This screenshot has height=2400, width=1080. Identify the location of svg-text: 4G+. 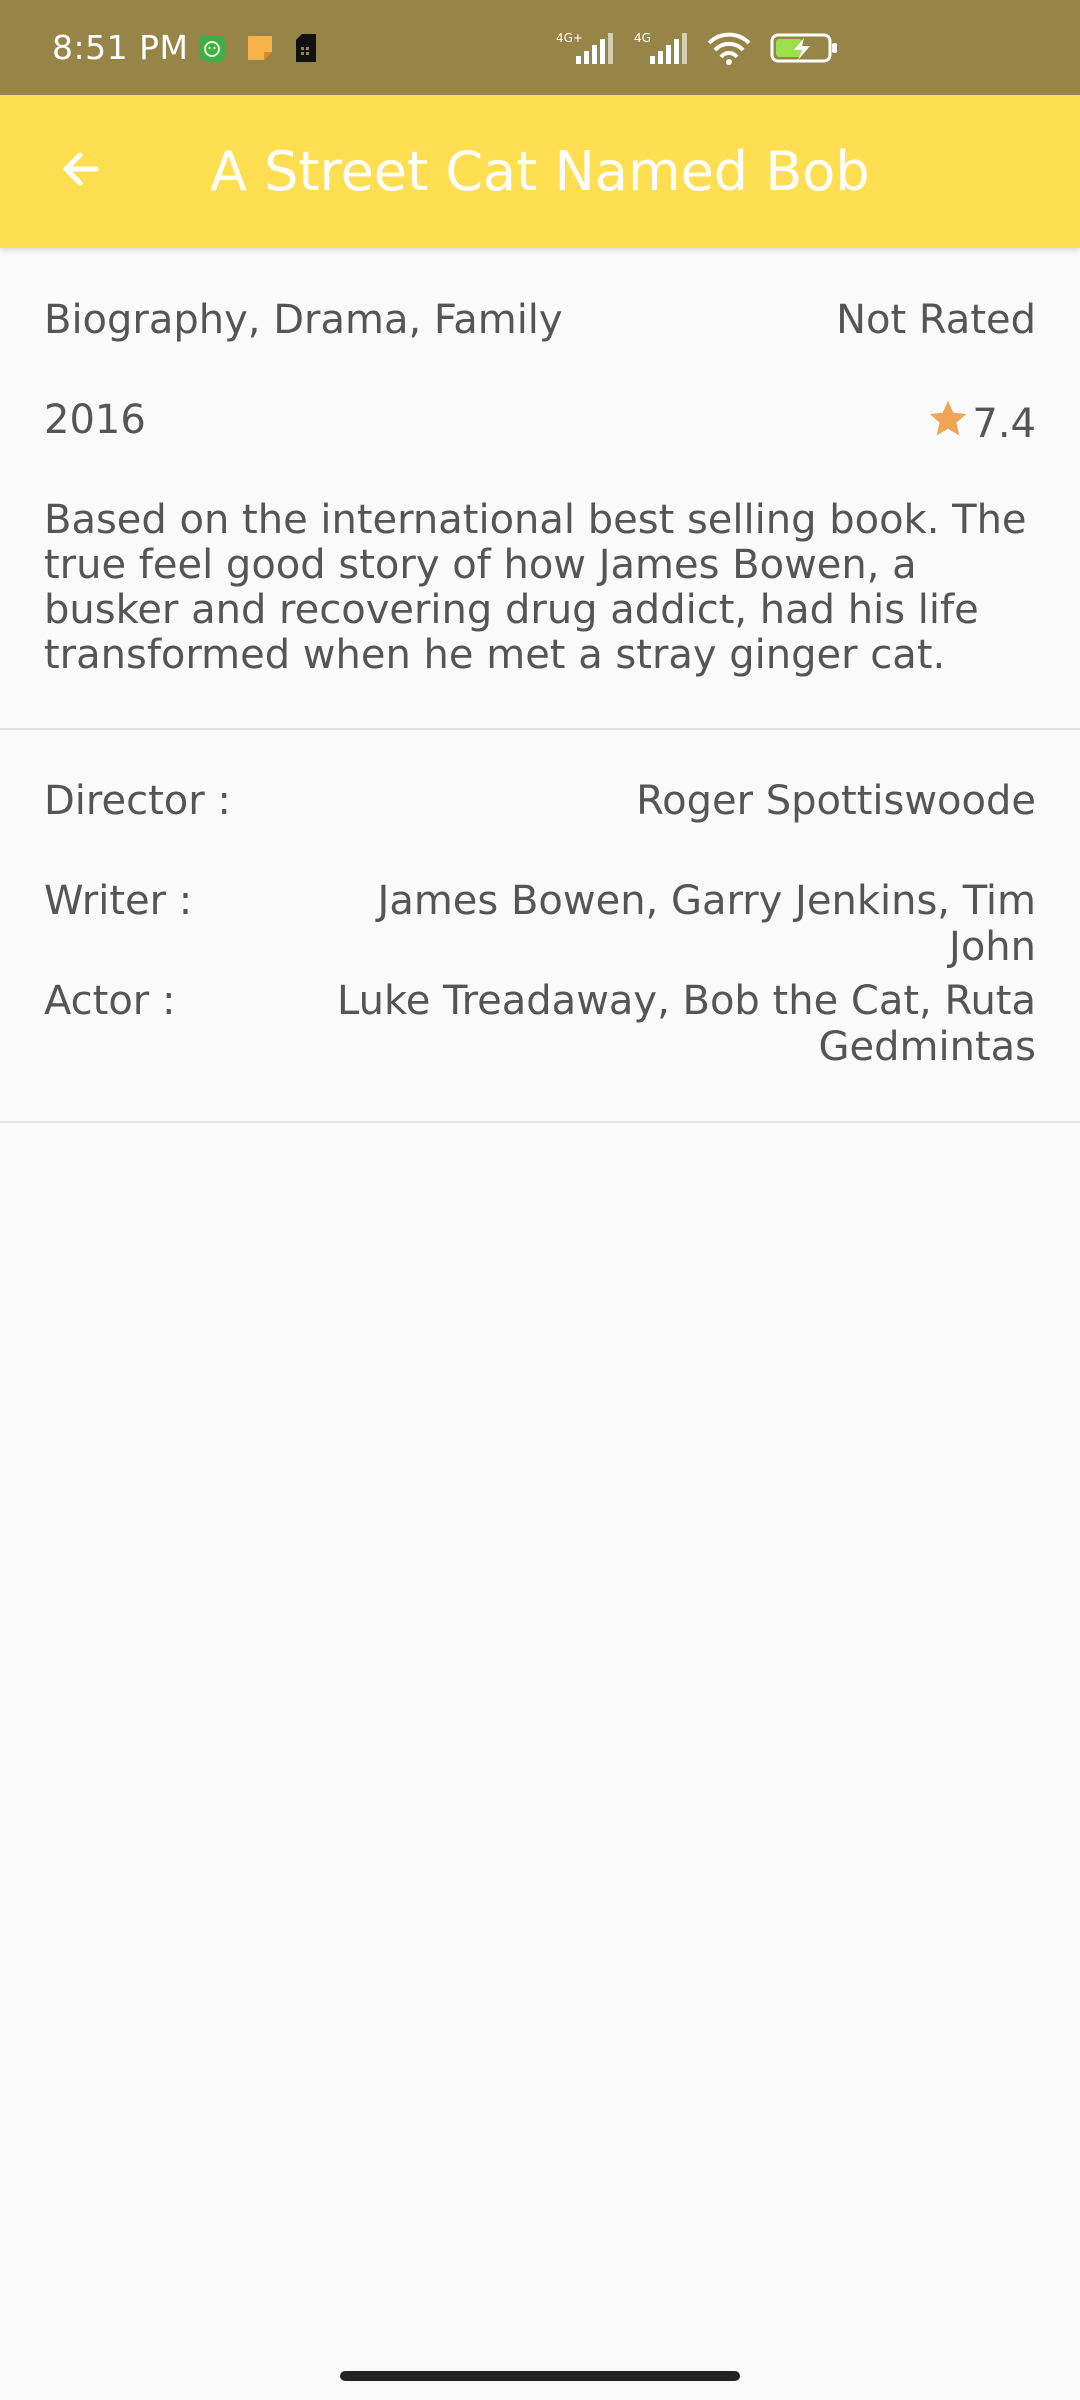
(569, 38).